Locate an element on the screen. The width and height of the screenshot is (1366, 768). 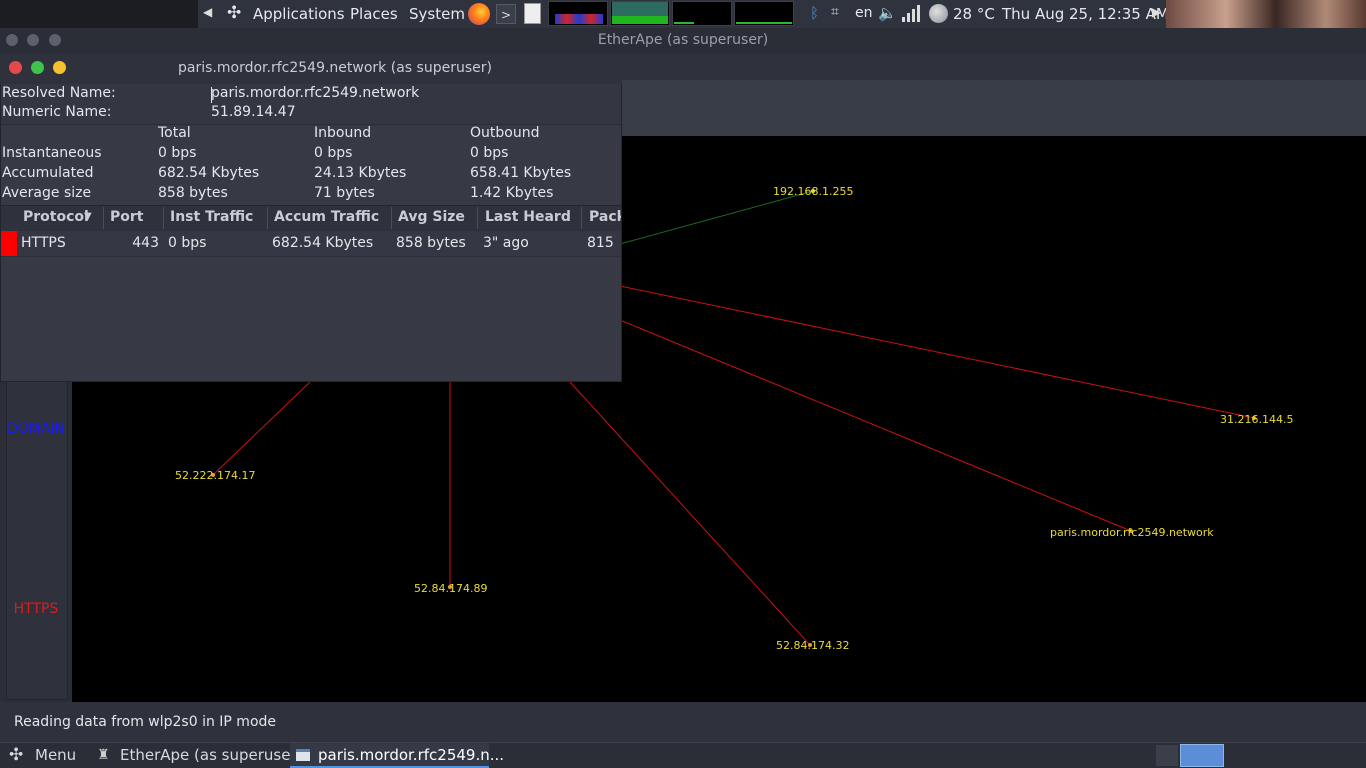
load-monitor-graph is located at coordinates (764, 13).